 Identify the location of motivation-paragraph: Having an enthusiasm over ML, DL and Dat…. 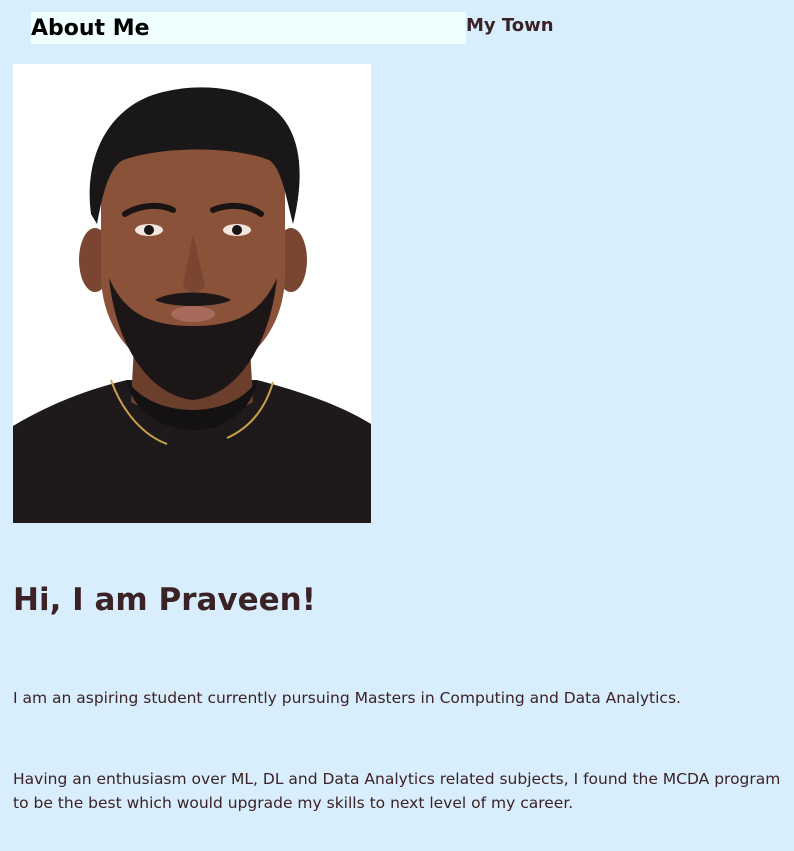
(397, 791).